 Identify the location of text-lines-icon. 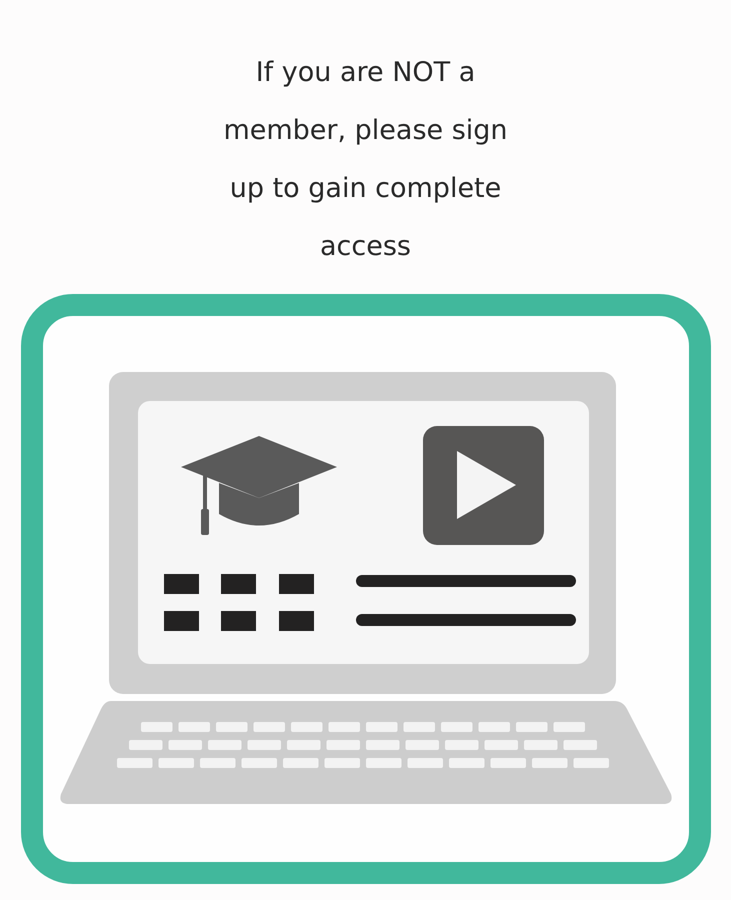
(466, 600).